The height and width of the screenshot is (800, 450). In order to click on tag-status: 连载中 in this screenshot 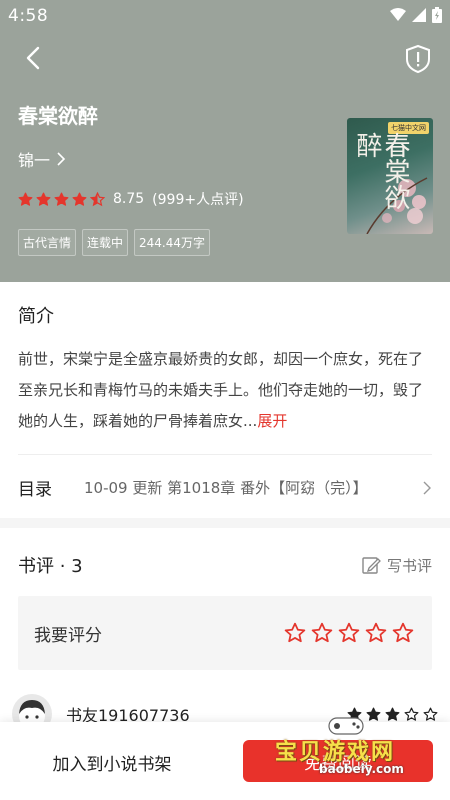, I will do `click(105, 242)`.